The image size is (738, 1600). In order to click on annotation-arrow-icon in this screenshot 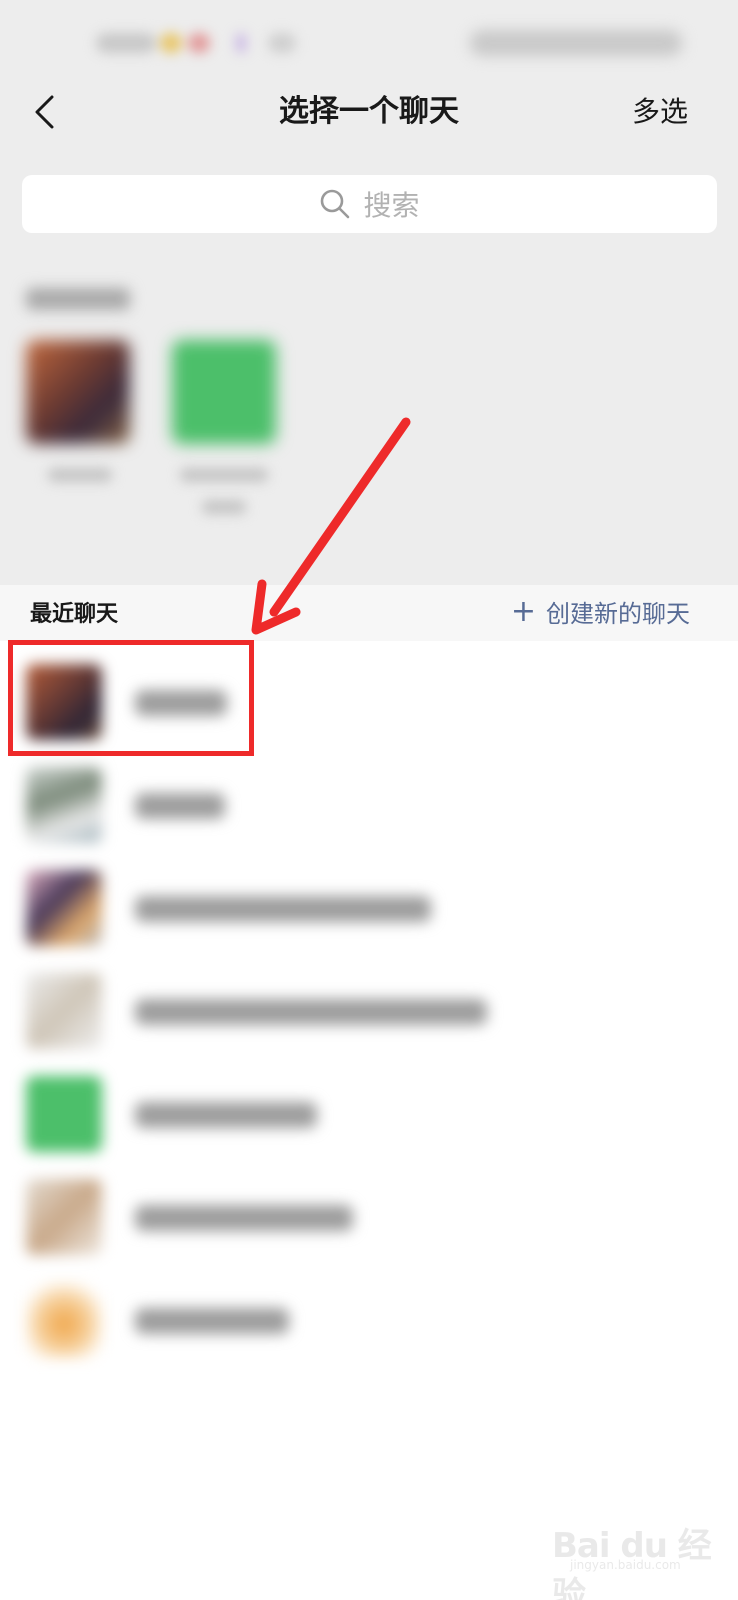, I will do `click(331, 526)`.